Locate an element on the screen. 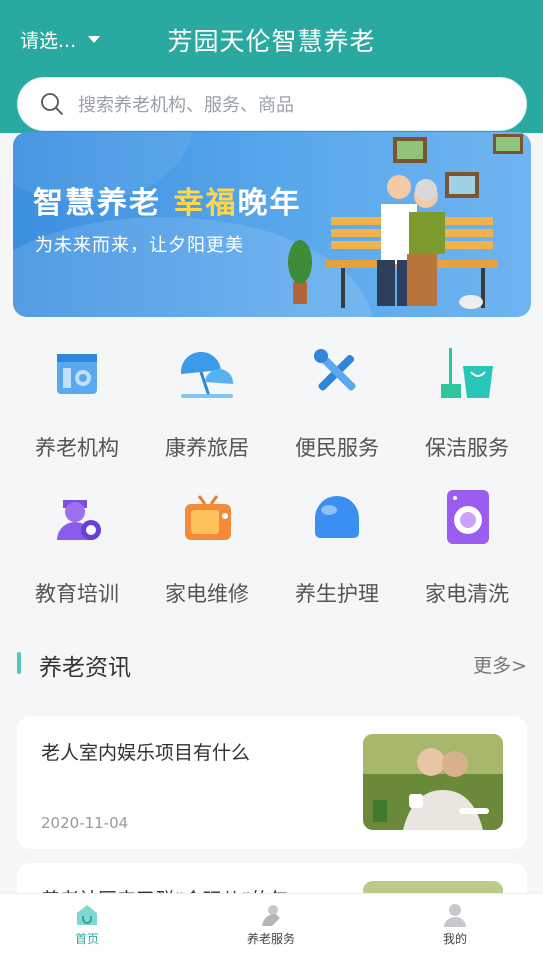  teacher-icon is located at coordinates (77, 518).